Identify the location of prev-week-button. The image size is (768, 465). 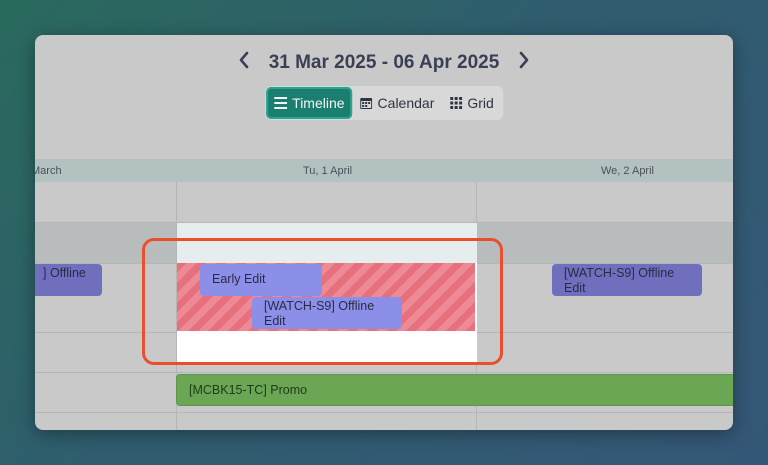
(244, 63).